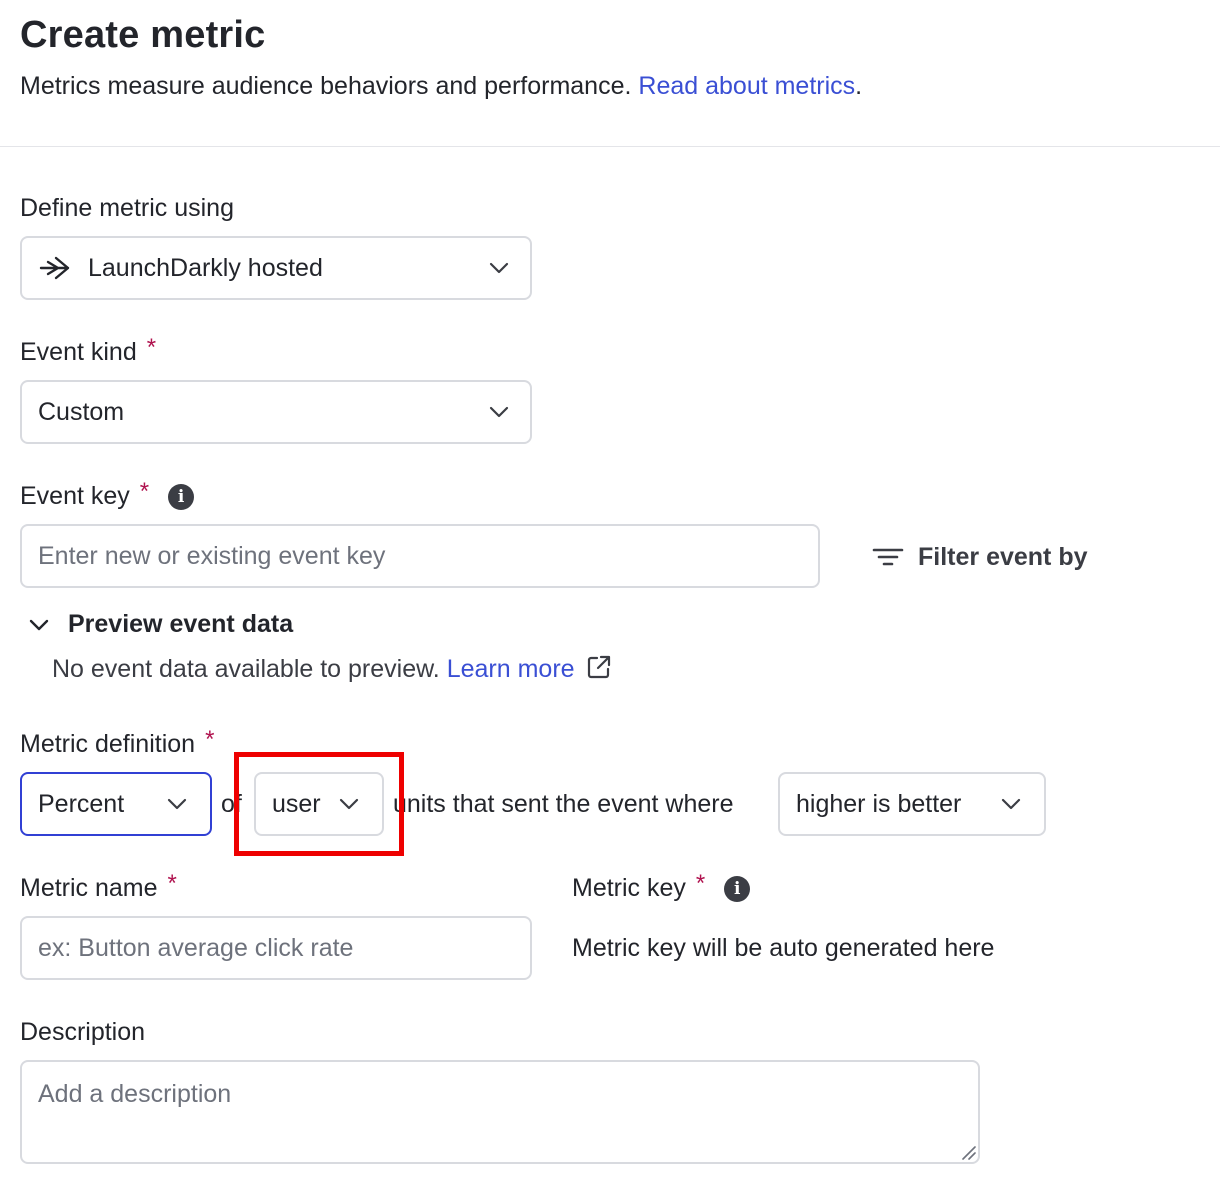 The image size is (1220, 1186). I want to click on event-kind-label: Event kind *, so click(88, 350).